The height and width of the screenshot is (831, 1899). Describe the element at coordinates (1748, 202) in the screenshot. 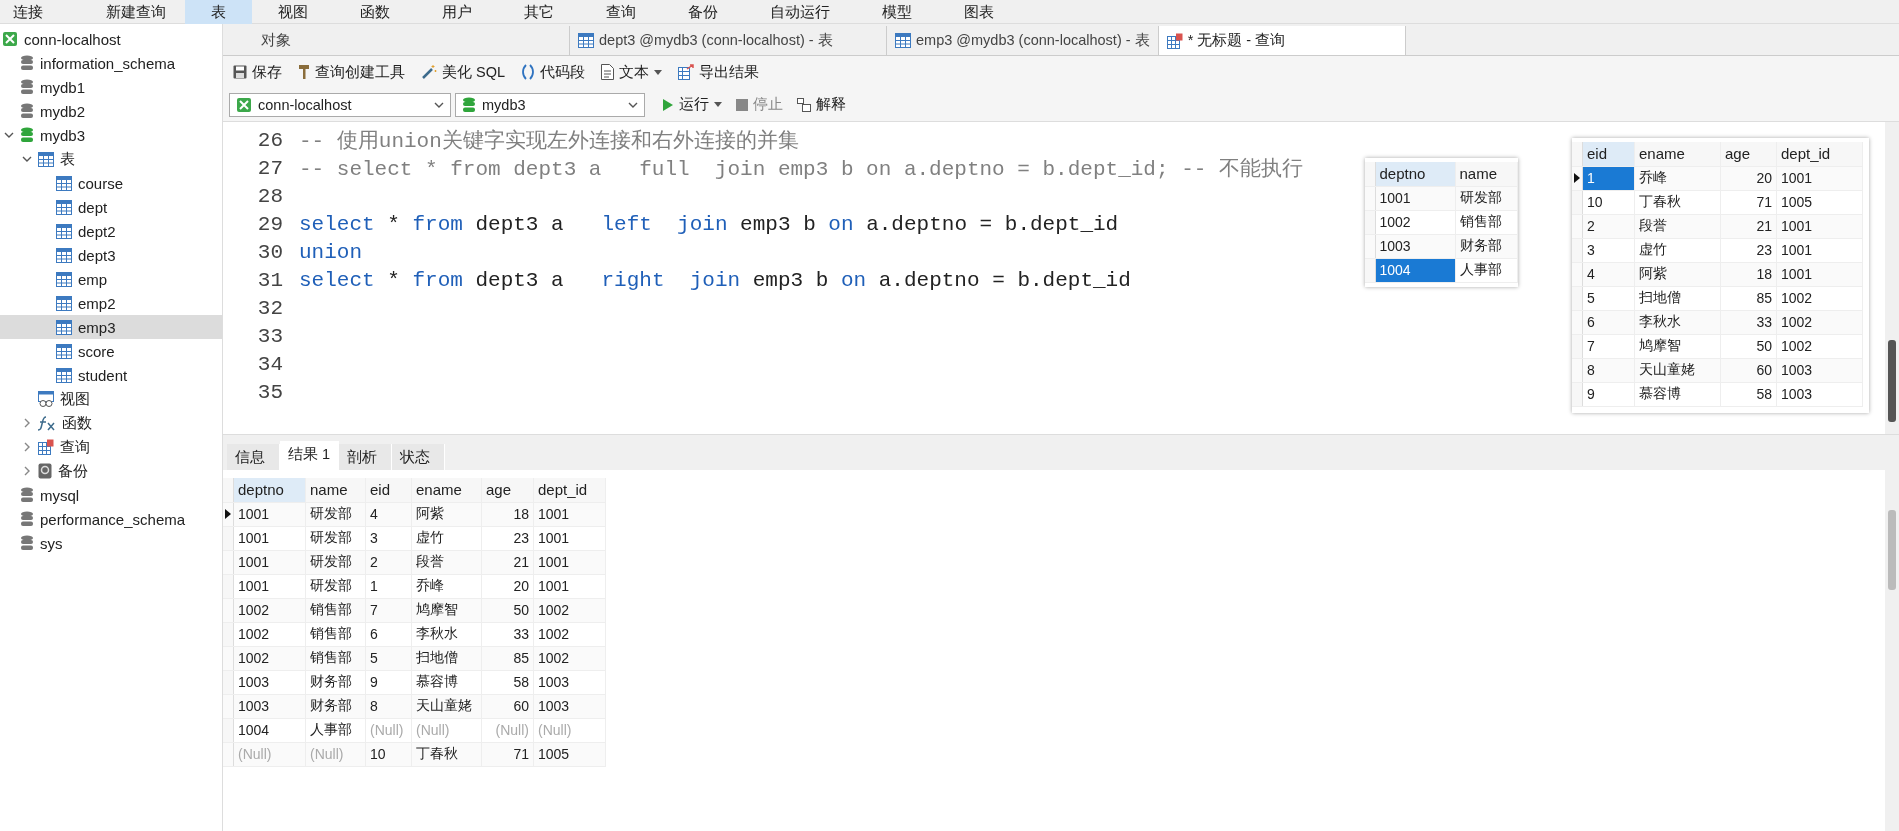

I see `table-cell: 71` at that location.